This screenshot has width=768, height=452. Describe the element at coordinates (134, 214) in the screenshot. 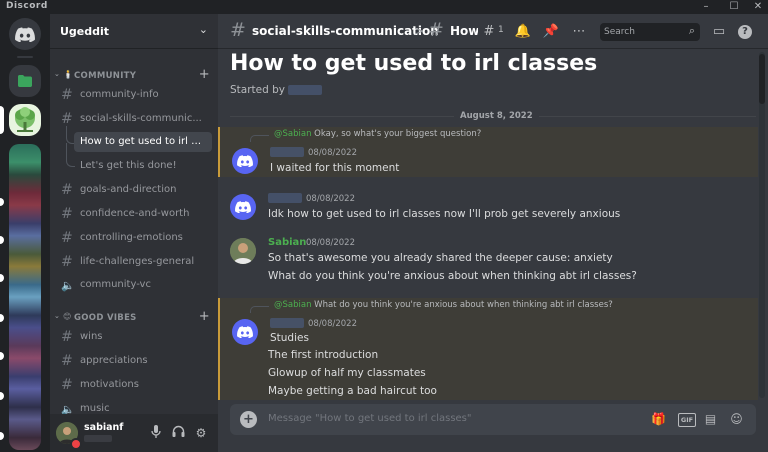

I see `channel-confidence: # confidence-and-worth` at that location.